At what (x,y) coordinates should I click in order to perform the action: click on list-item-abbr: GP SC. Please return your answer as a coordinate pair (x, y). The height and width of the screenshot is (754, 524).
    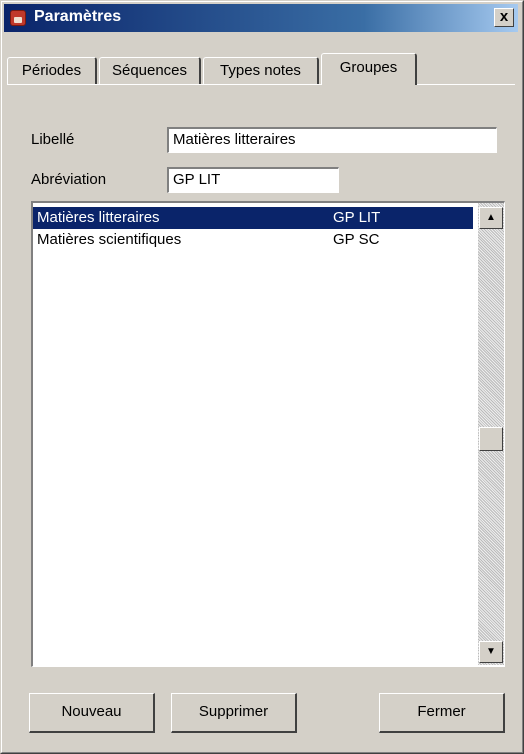
    Looking at the image, I should click on (356, 239).